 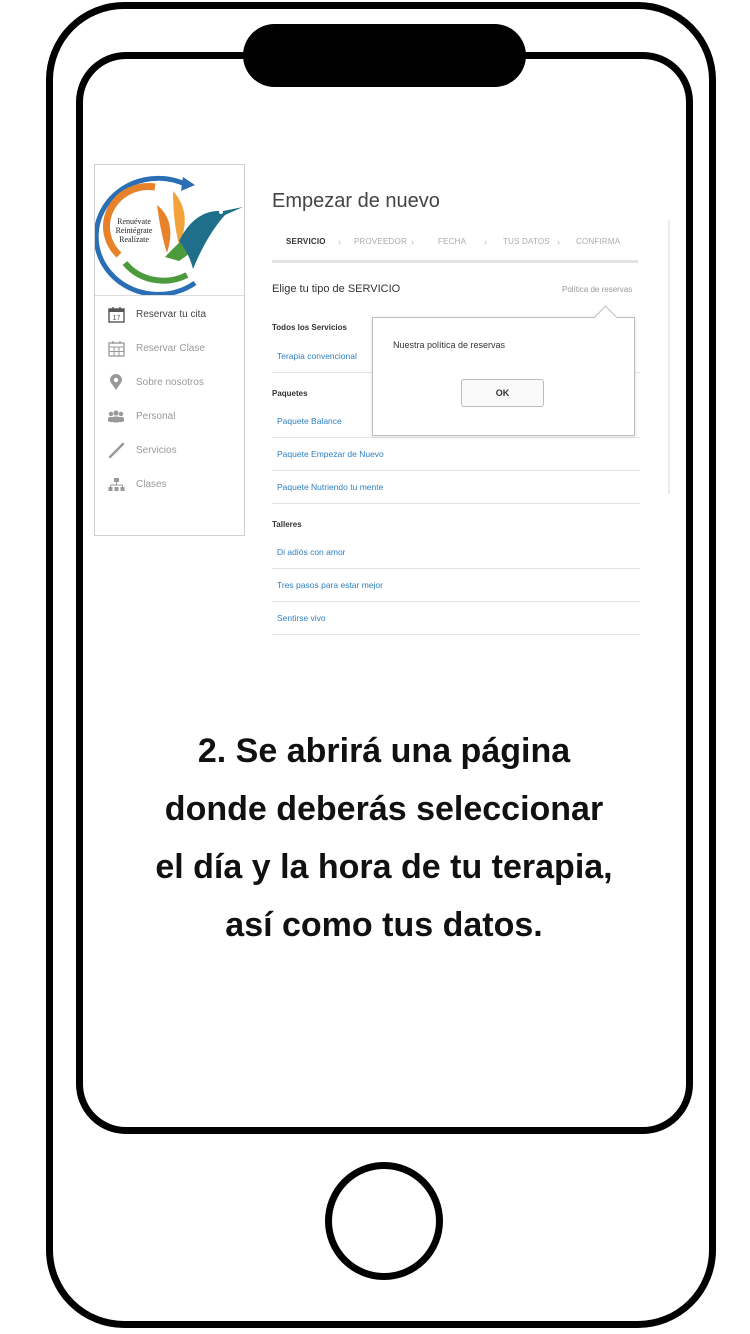 What do you see at coordinates (116, 484) in the screenshot?
I see `org-chart-icon` at bounding box center [116, 484].